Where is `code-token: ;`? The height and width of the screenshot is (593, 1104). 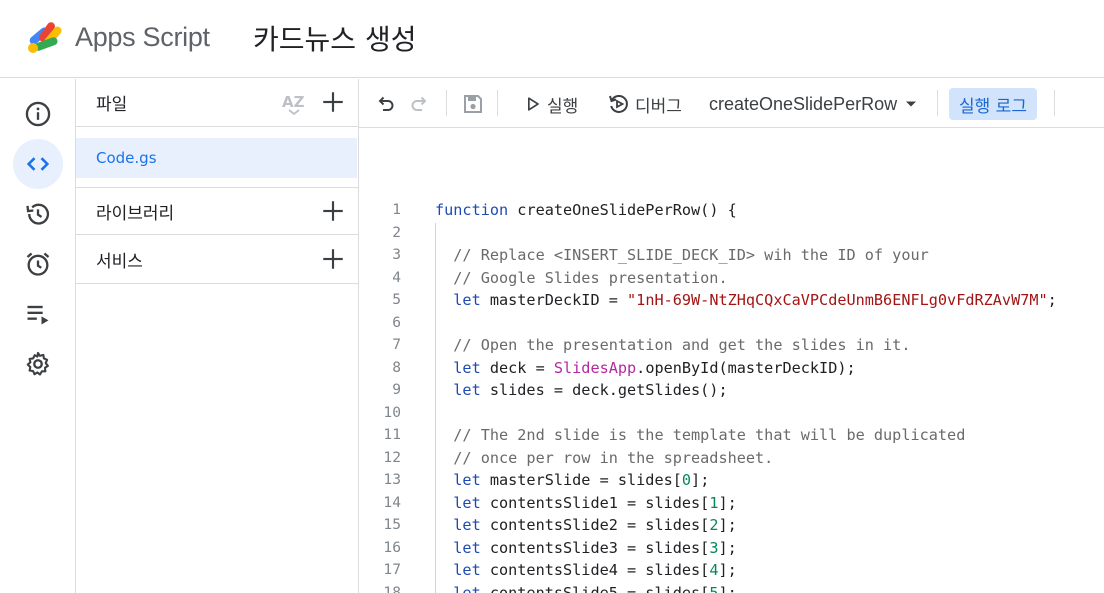 code-token: ; is located at coordinates (1052, 300).